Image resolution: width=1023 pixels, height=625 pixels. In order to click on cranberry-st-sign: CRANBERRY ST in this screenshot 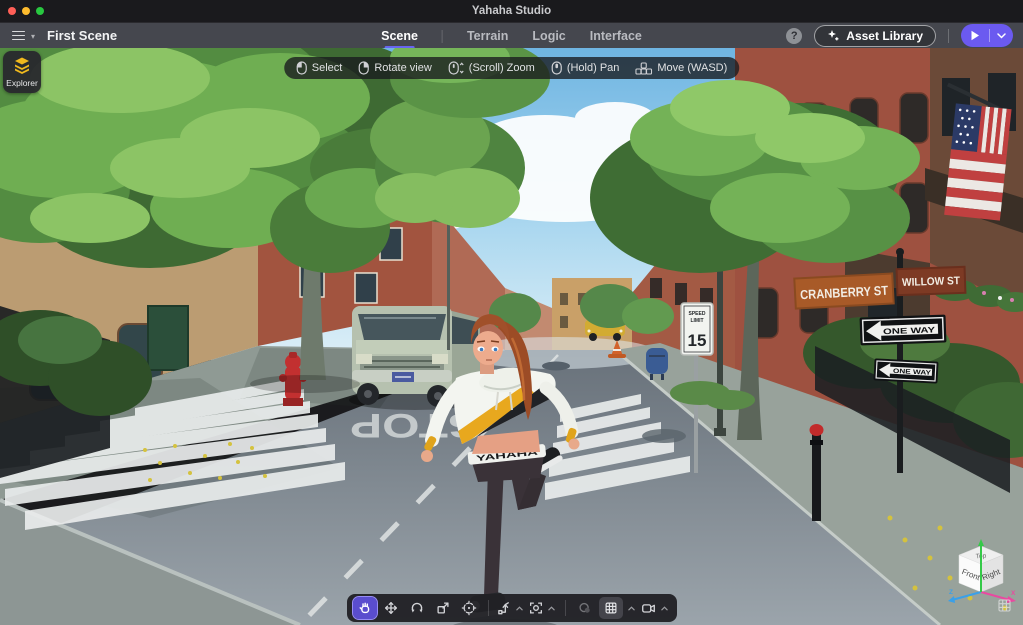, I will do `click(844, 291)`.